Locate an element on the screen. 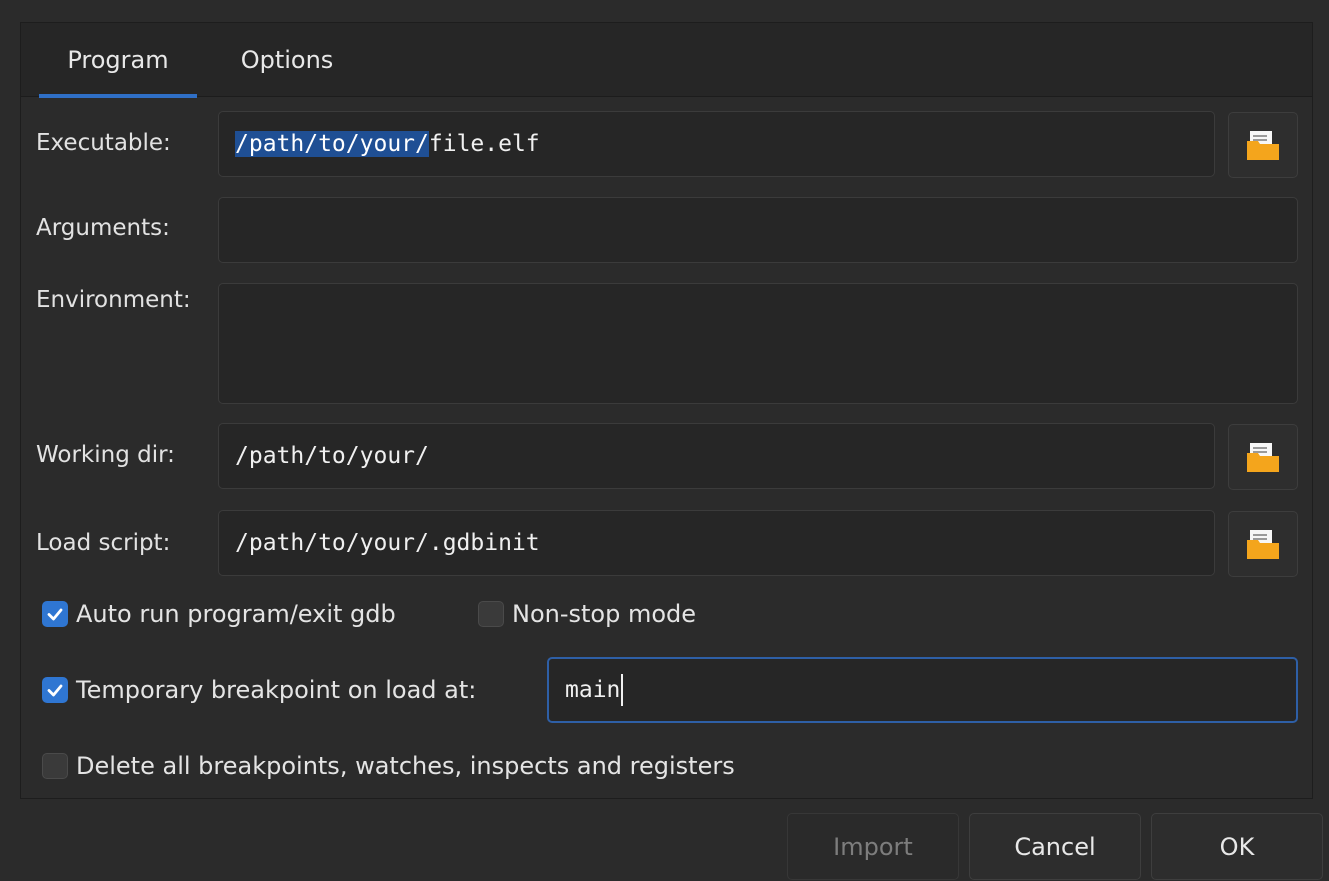 This screenshot has width=1329, height=881. executable-input: /path/to/your/file.elf is located at coordinates (716, 144).